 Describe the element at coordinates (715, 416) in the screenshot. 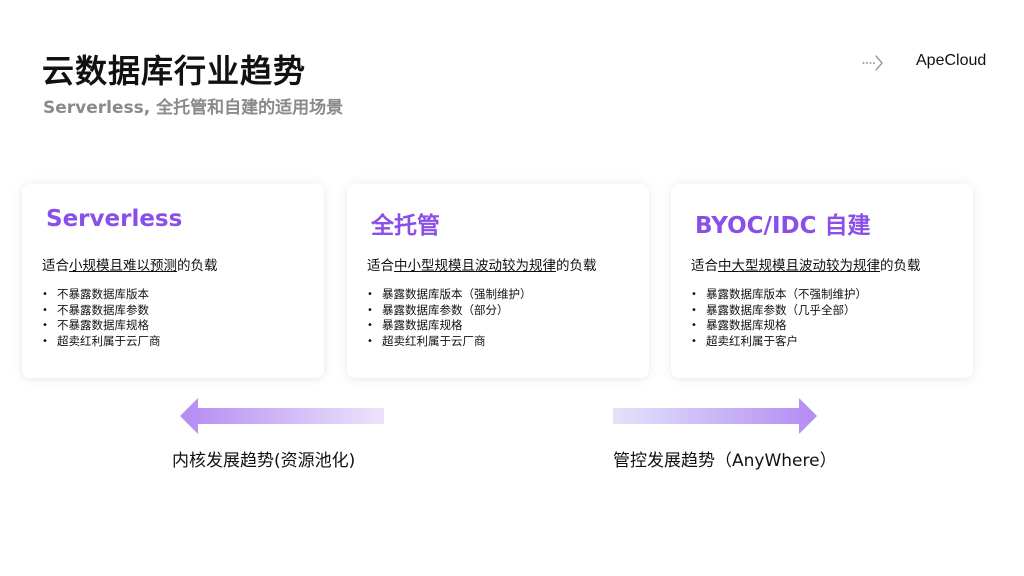

I see `right-arrow-icon` at that location.